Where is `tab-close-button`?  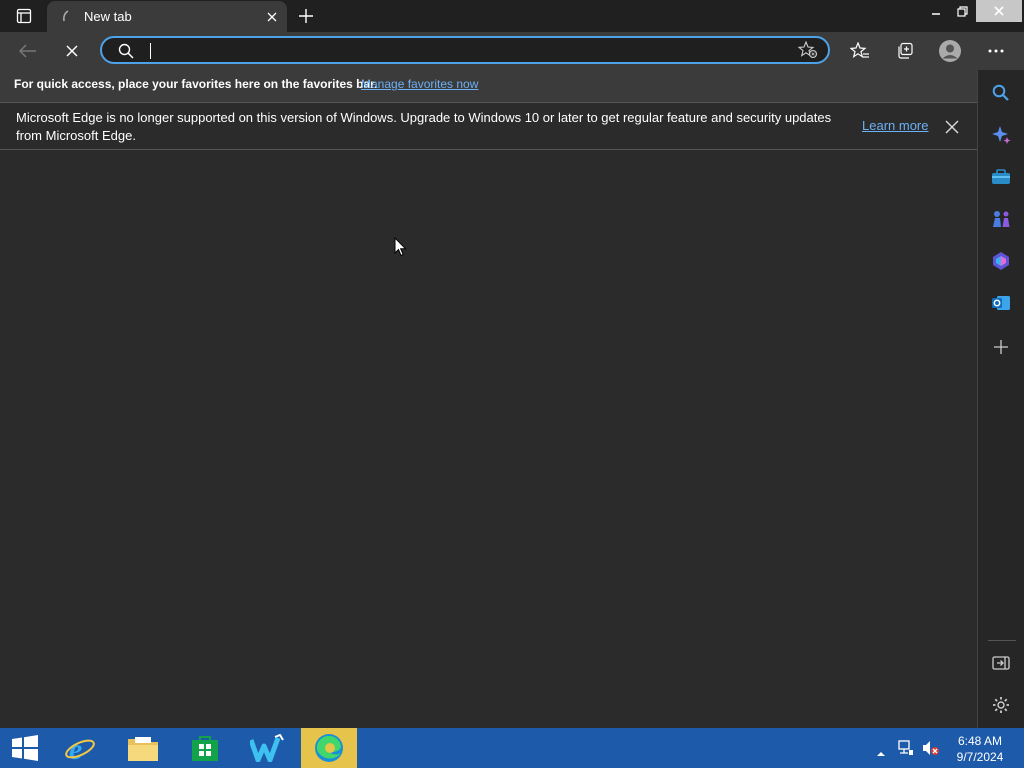
tab-close-button is located at coordinates (272, 17).